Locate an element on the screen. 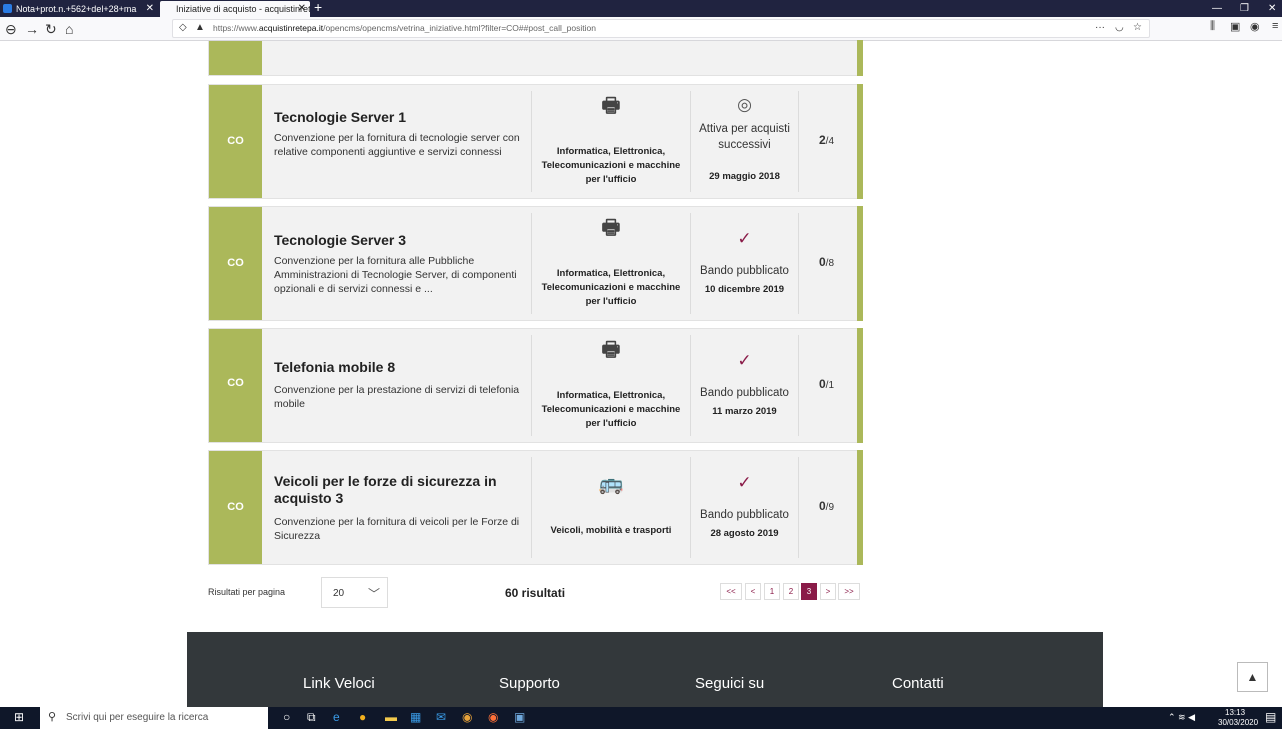 Image resolution: width=1282 pixels, height=729 pixels. footer-link-veloci: Link Veloci is located at coordinates (339, 683).